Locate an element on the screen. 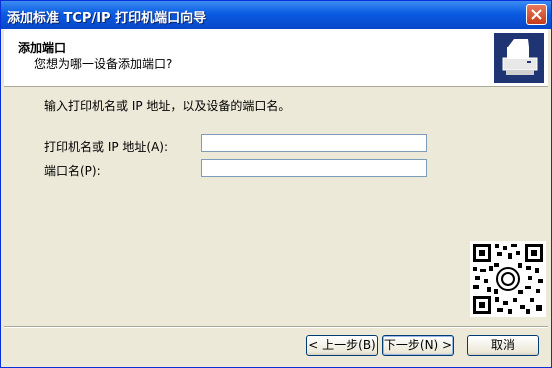  printer-name-input is located at coordinates (314, 143).